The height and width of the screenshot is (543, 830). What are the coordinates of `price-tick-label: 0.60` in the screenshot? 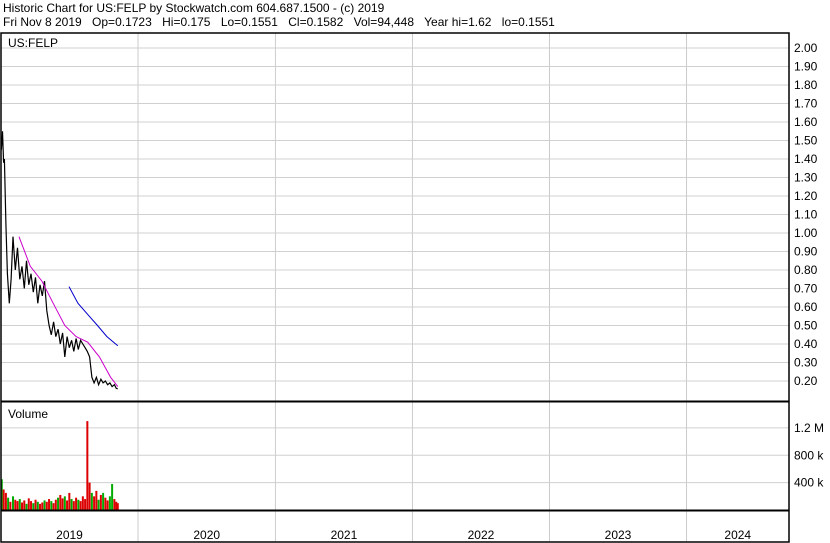 It's located at (806, 307).